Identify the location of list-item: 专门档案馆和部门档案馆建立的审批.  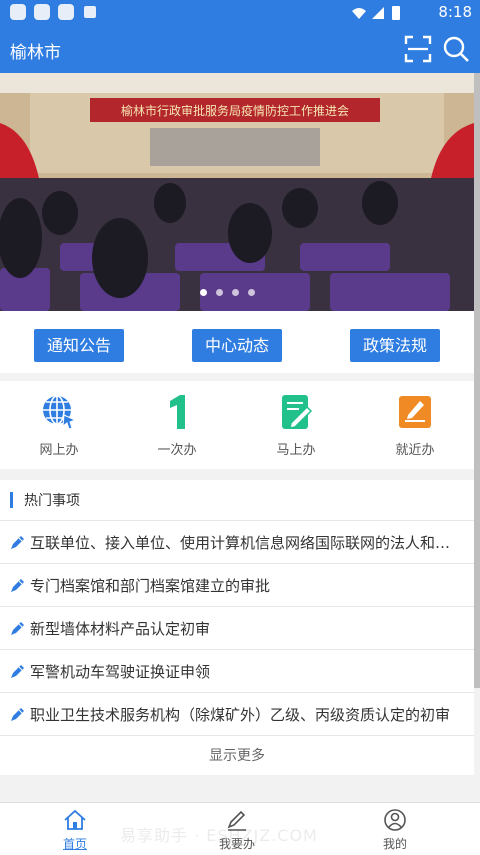
(237, 585).